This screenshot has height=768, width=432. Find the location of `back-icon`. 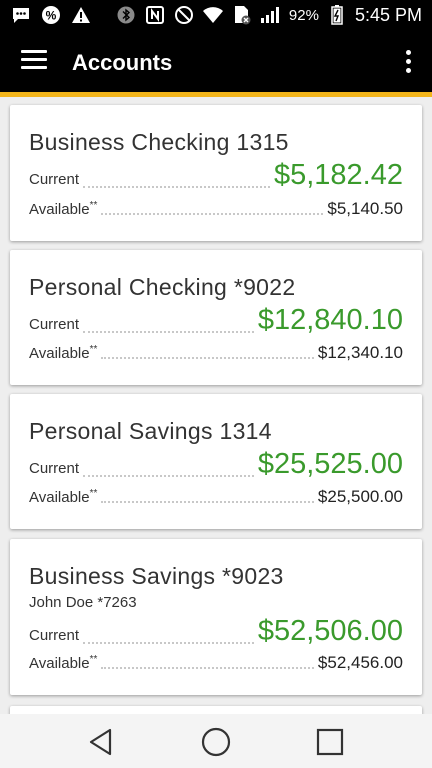

back-icon is located at coordinates (101, 742).